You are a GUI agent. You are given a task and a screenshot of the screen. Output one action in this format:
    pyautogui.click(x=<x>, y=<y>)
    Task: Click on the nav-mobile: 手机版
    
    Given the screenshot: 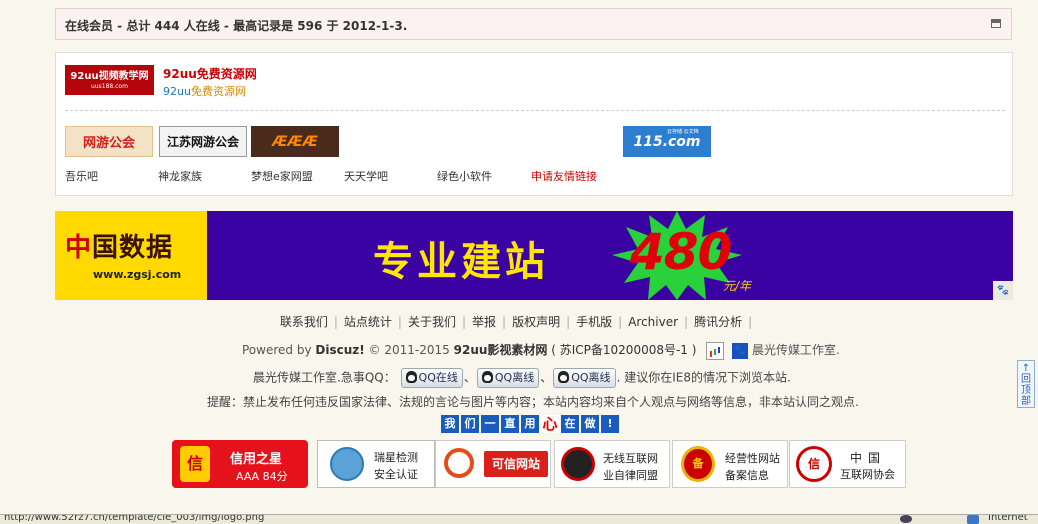 What is the action you would take?
    pyautogui.click(x=594, y=322)
    